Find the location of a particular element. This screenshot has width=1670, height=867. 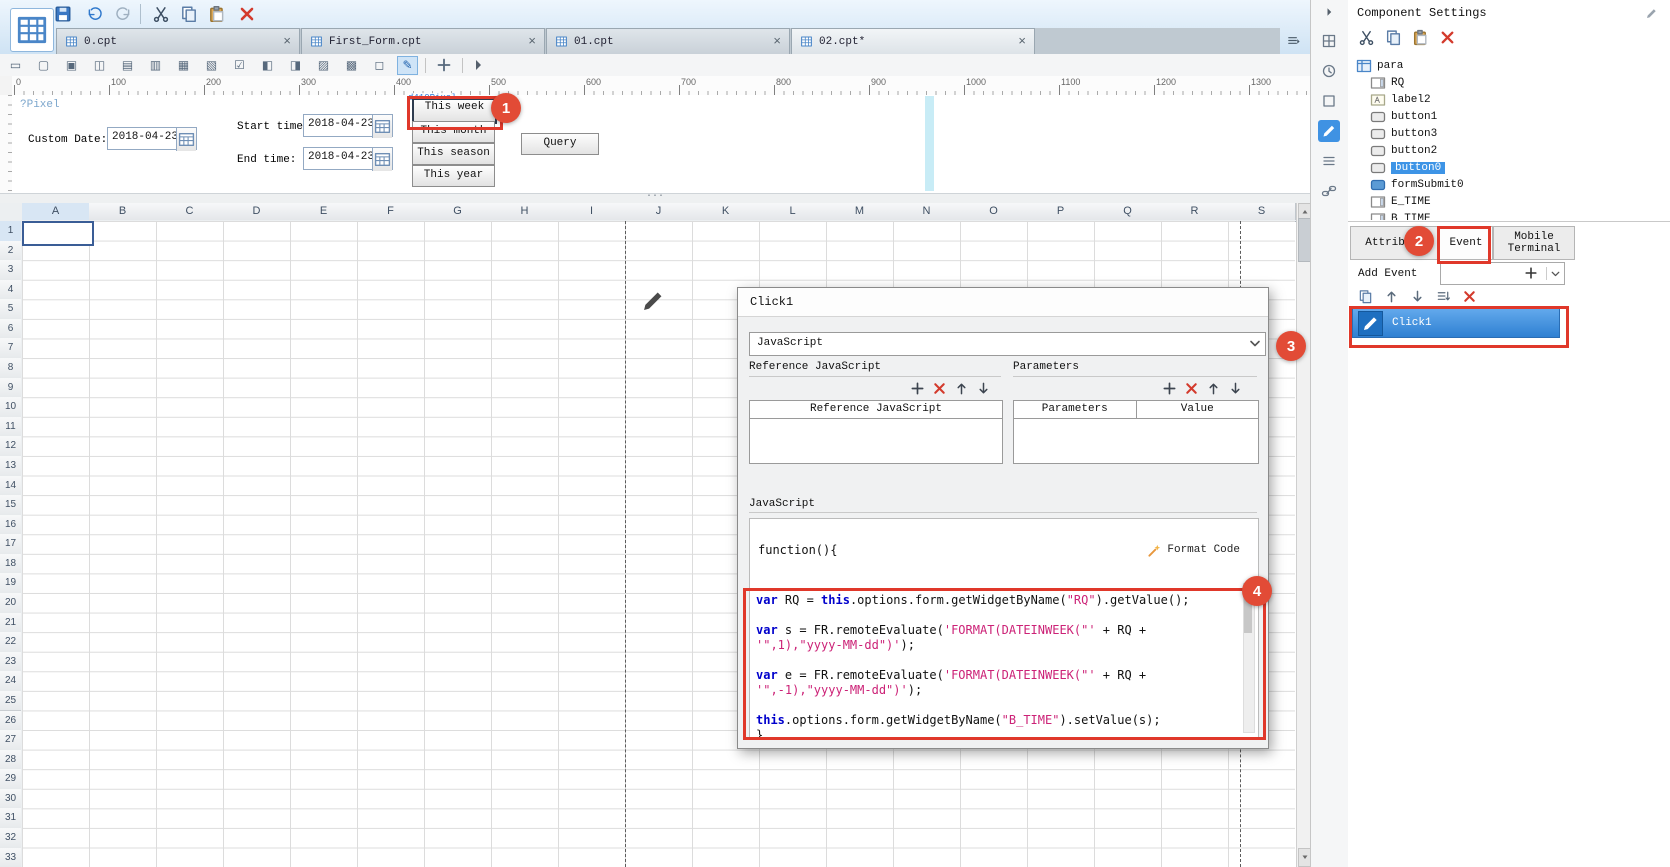

row-header-7: 7 is located at coordinates (10, 349).